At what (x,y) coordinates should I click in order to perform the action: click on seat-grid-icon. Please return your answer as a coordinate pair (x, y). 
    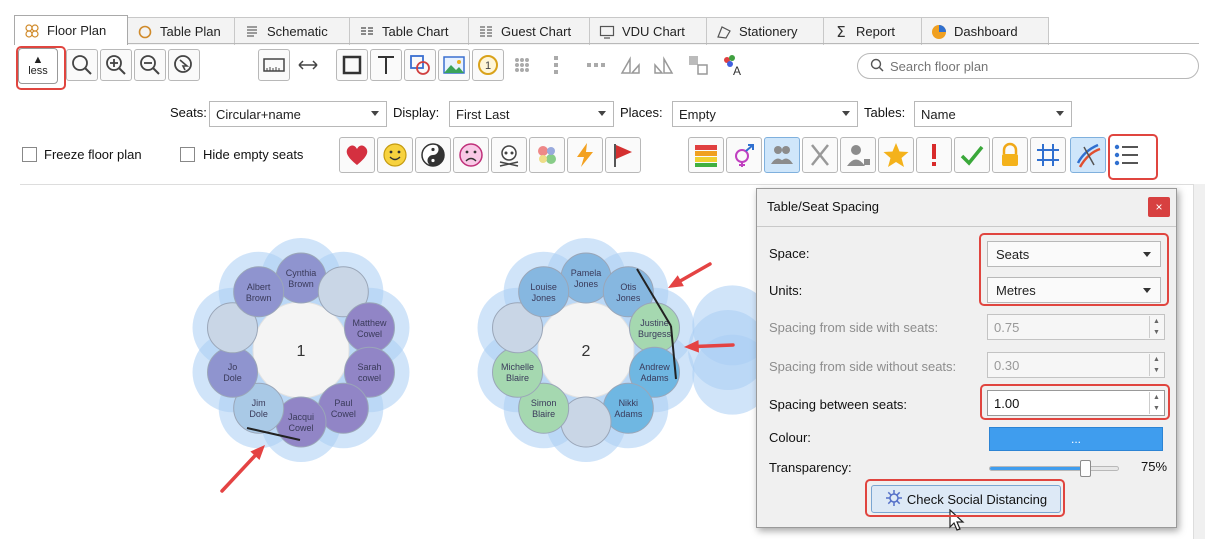
    Looking at the image, I should click on (522, 65).